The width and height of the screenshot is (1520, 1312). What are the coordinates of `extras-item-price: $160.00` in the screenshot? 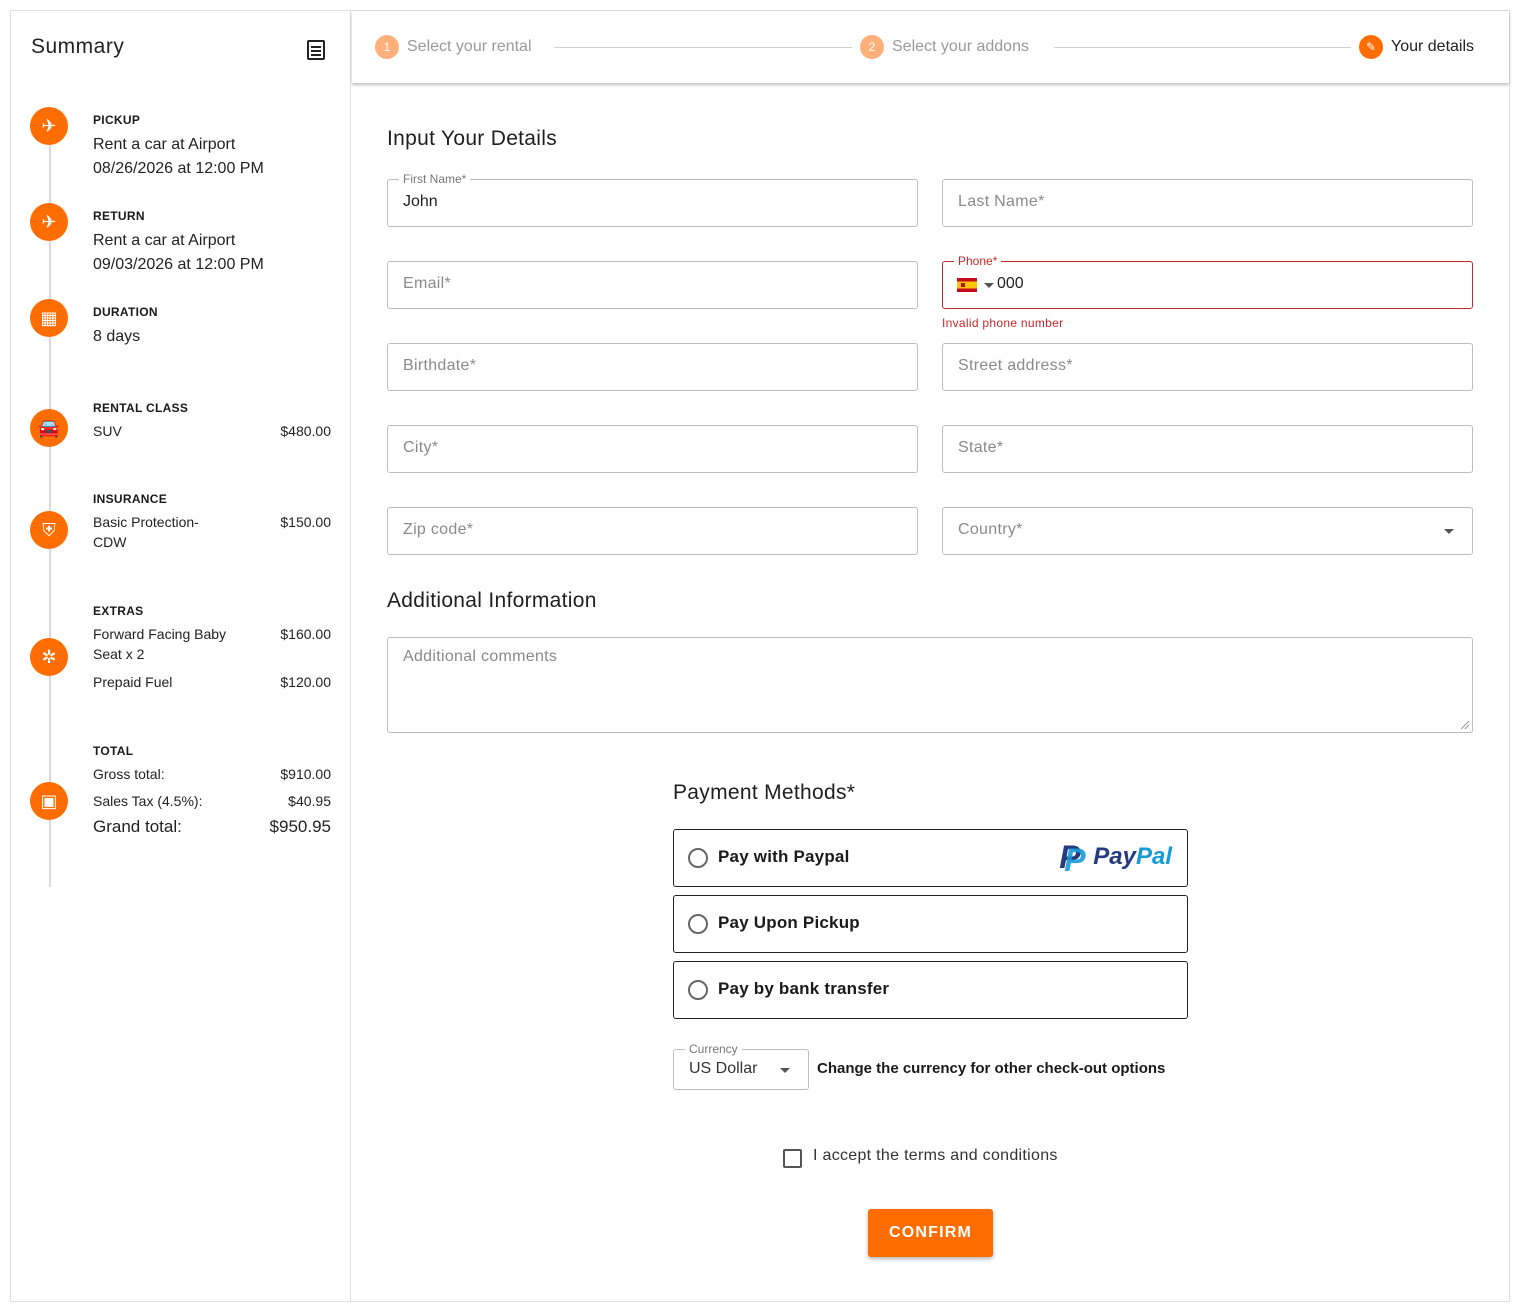 It's located at (305, 634).